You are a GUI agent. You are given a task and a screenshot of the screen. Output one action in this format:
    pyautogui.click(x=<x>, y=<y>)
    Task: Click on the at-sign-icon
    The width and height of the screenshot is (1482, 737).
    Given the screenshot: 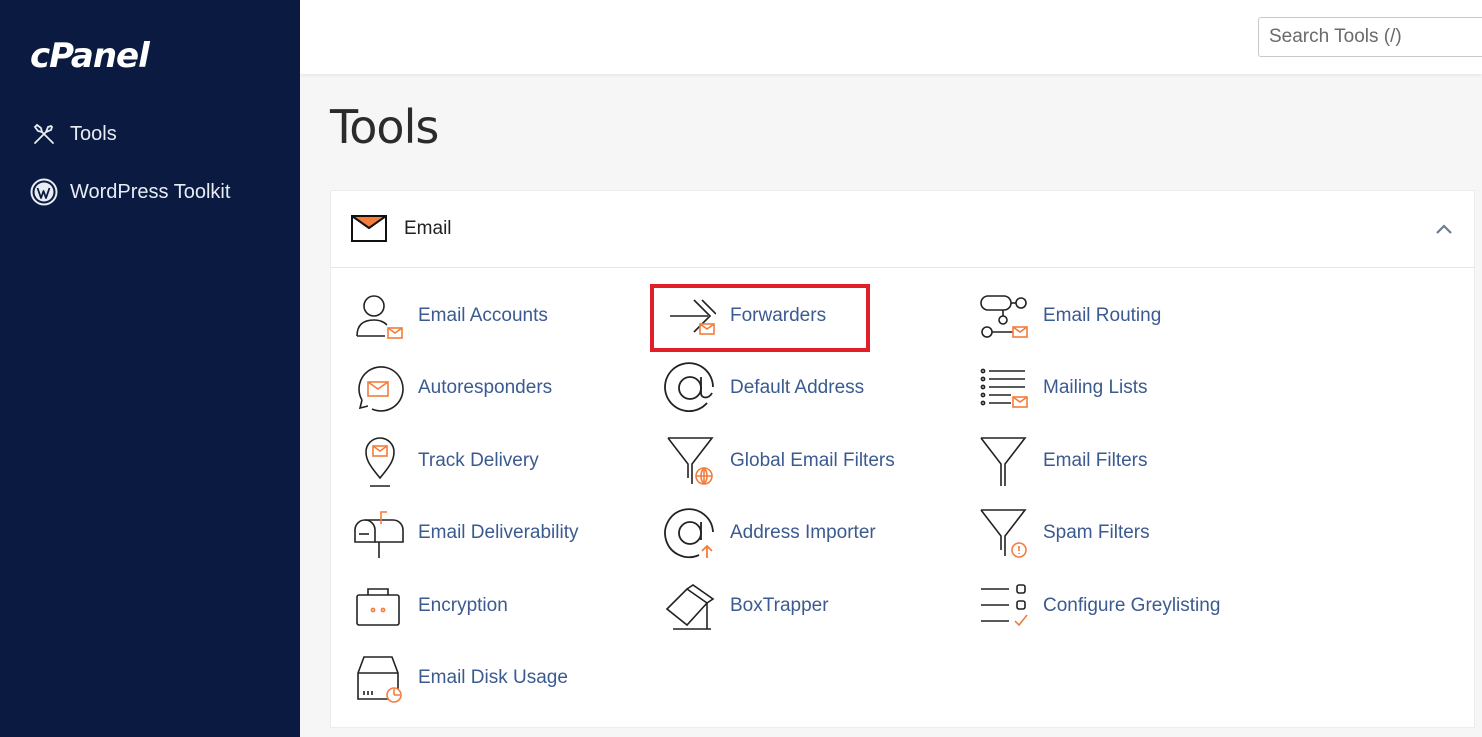 What is the action you would take?
    pyautogui.click(x=690, y=388)
    